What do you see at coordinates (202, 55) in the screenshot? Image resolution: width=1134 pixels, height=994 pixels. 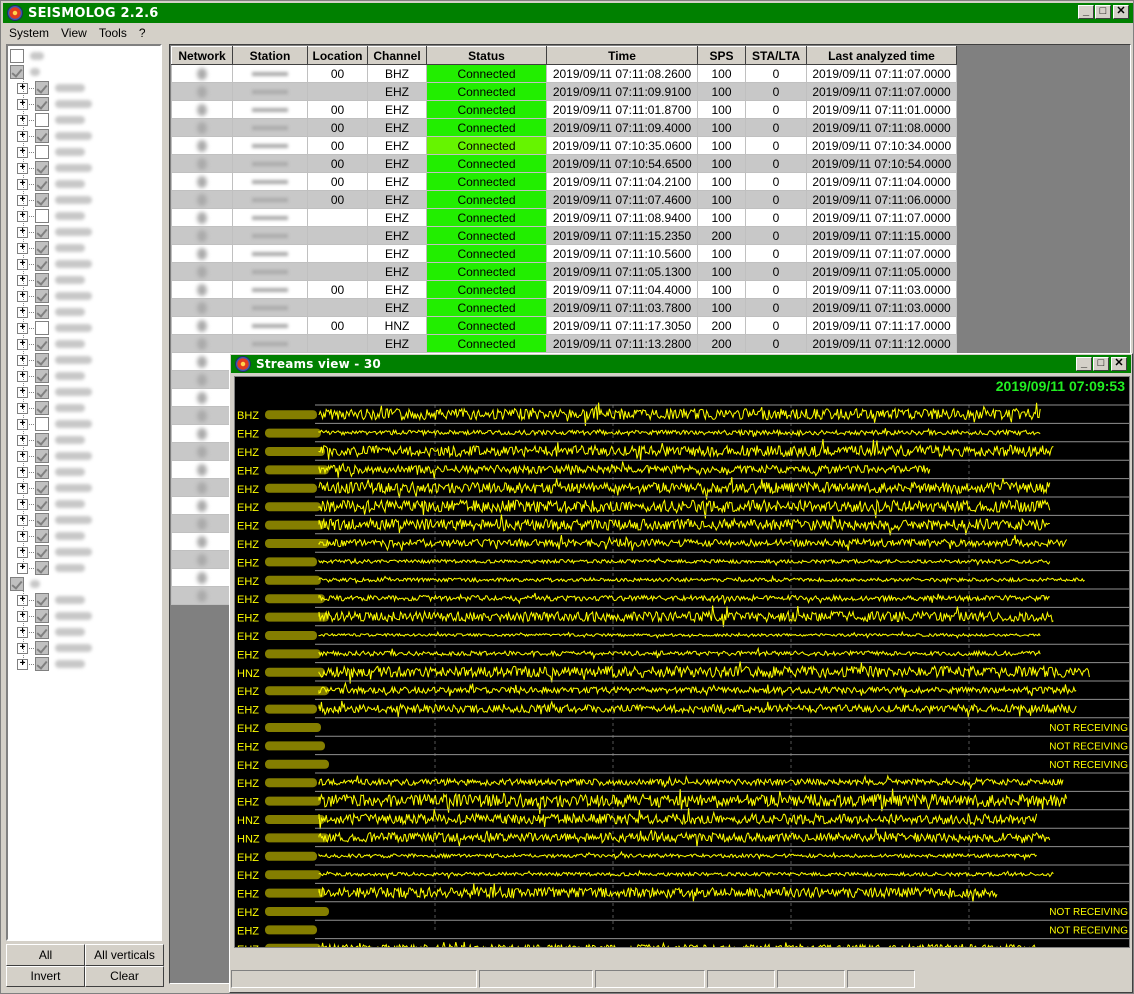 I see `column-header: Network` at bounding box center [202, 55].